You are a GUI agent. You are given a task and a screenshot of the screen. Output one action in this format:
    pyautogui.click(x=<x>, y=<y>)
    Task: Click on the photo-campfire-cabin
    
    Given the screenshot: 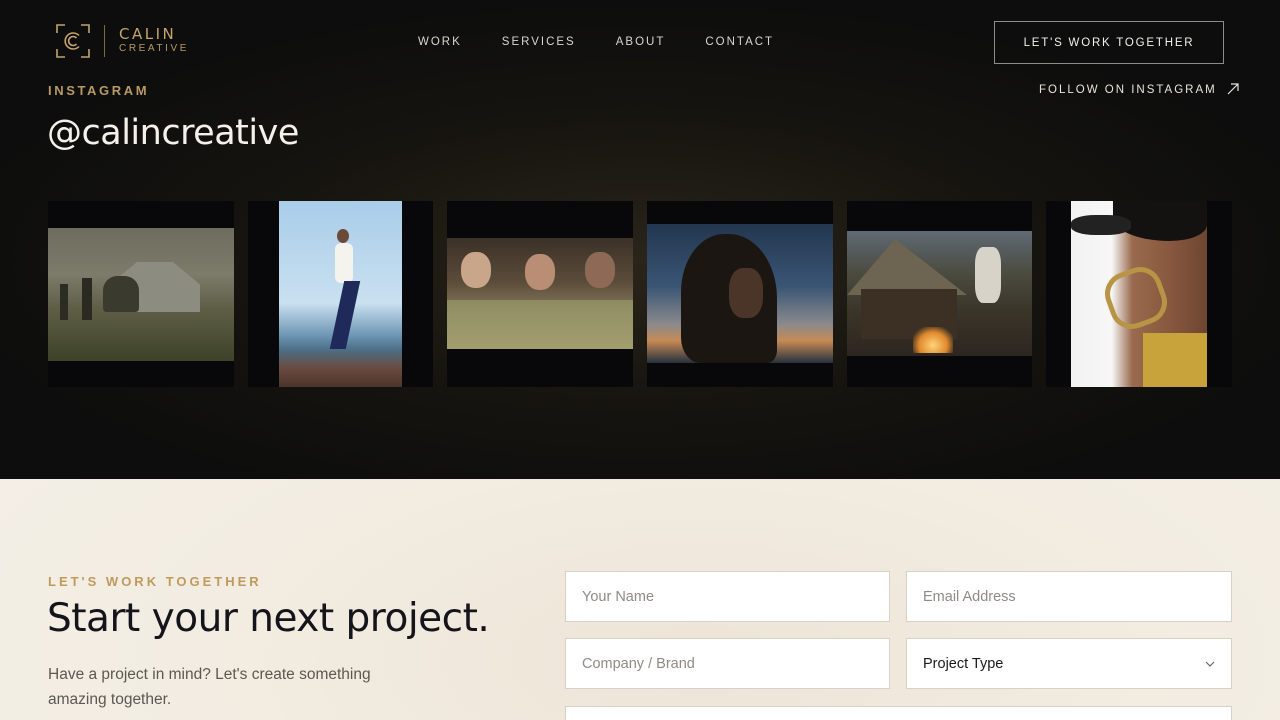 What is the action you would take?
    pyautogui.click(x=939, y=293)
    